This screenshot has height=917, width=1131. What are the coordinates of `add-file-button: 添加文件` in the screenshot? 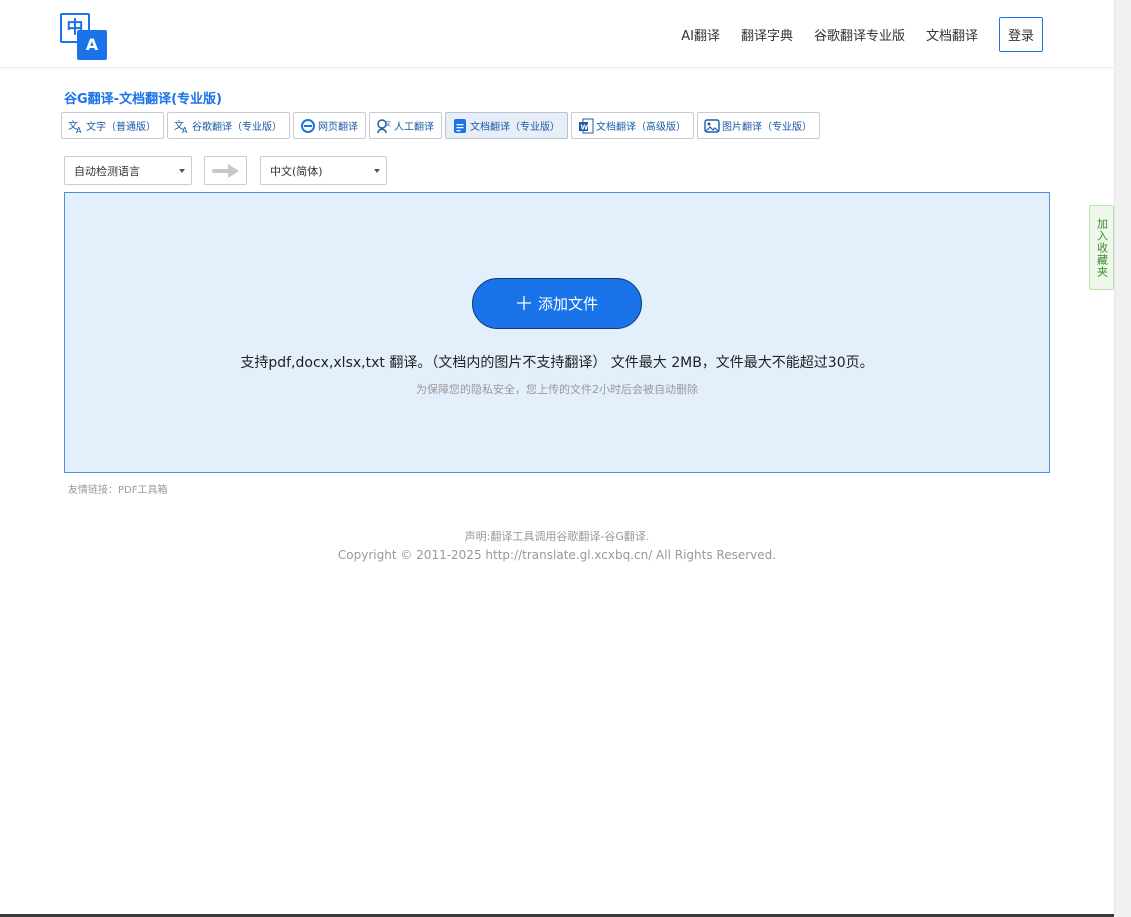 It's located at (557, 303).